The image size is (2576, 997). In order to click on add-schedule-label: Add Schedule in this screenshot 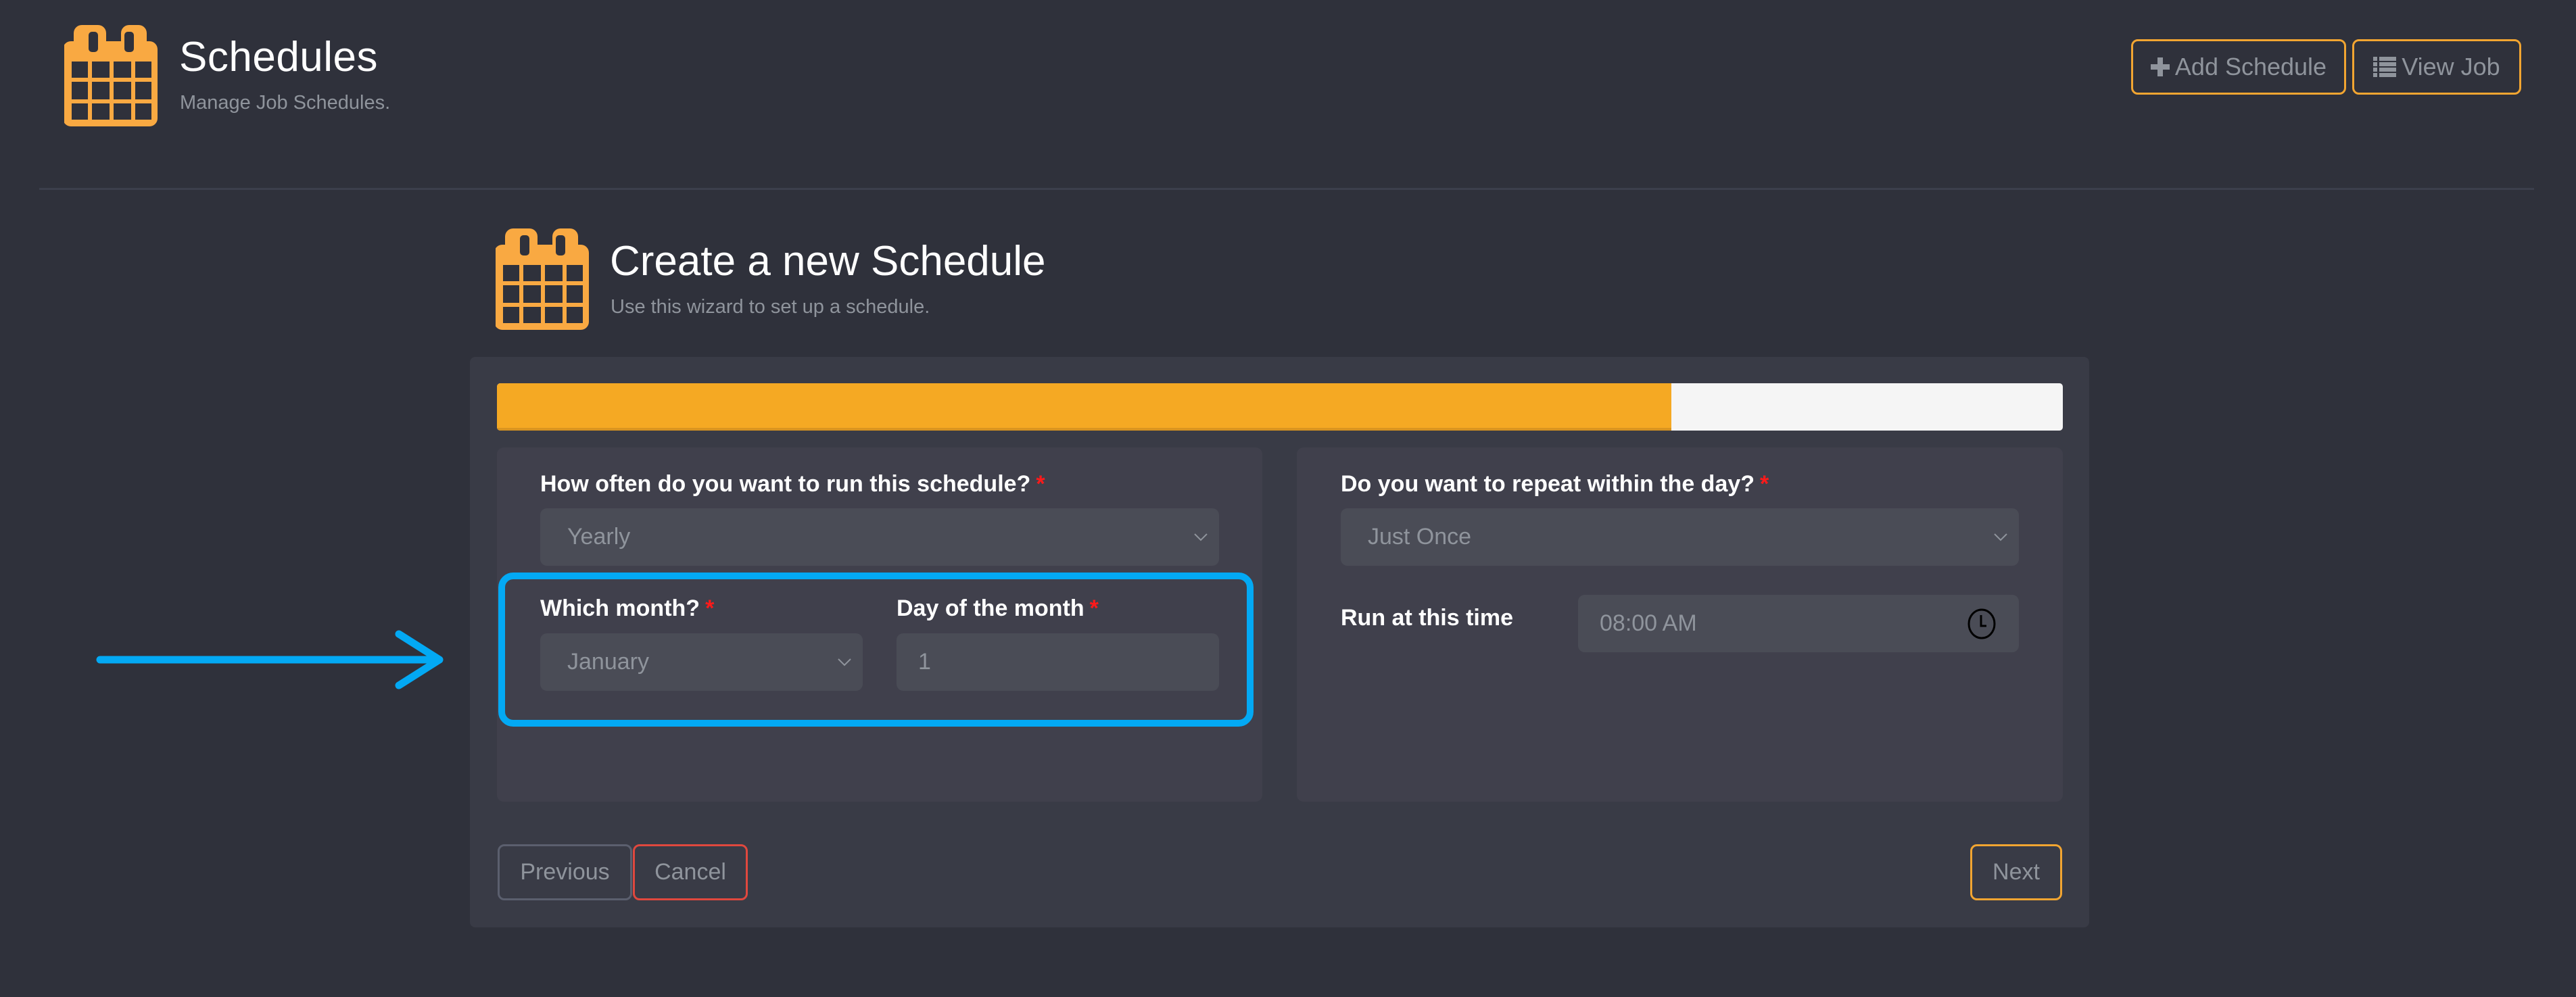, I will do `click(2250, 66)`.